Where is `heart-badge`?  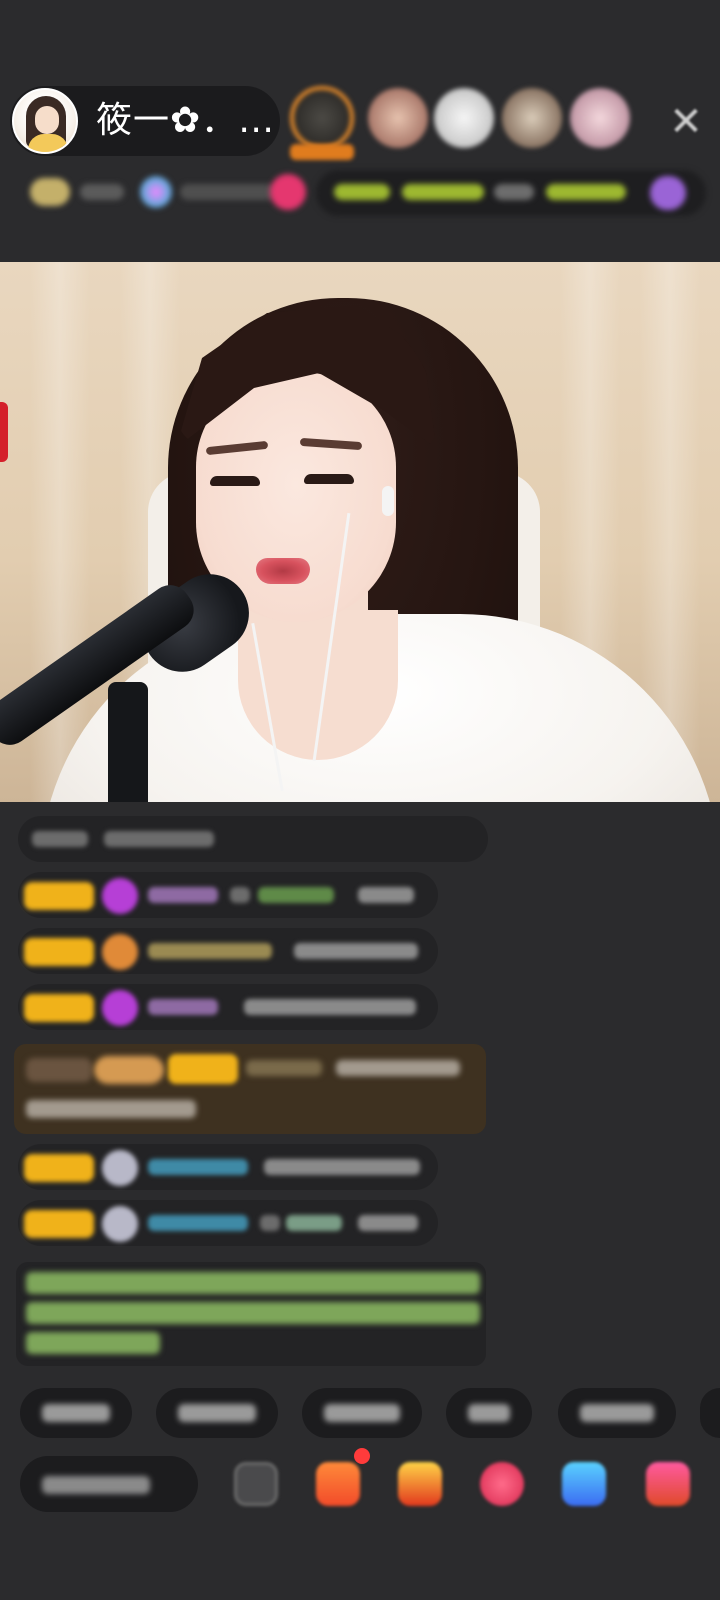 heart-badge is located at coordinates (288, 192).